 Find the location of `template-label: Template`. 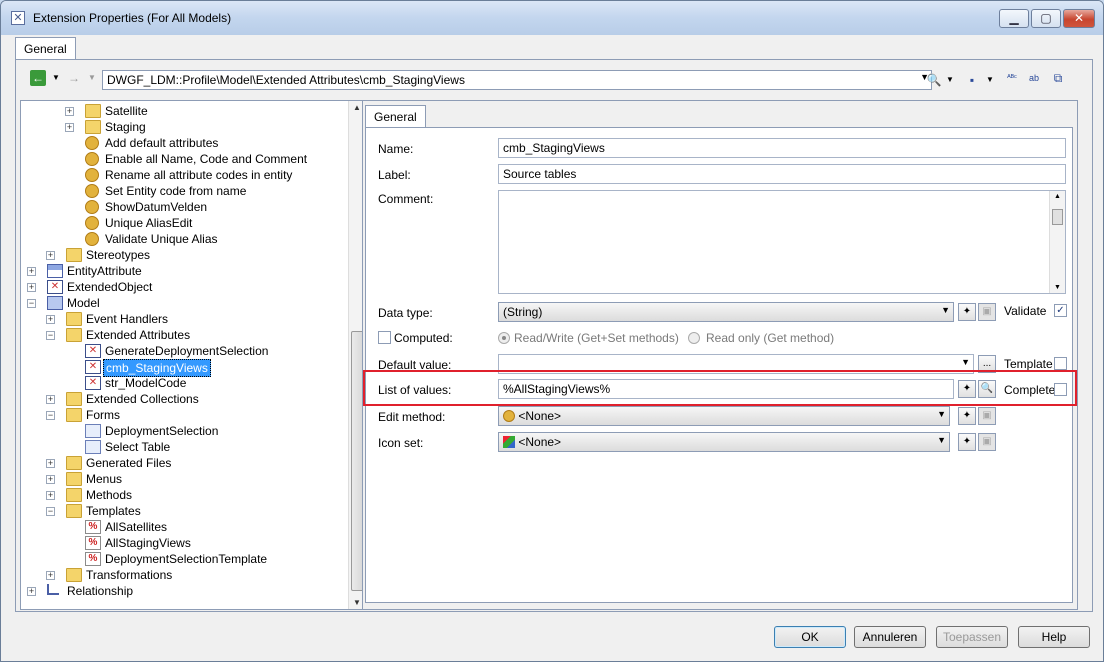

template-label: Template is located at coordinates (1028, 364).